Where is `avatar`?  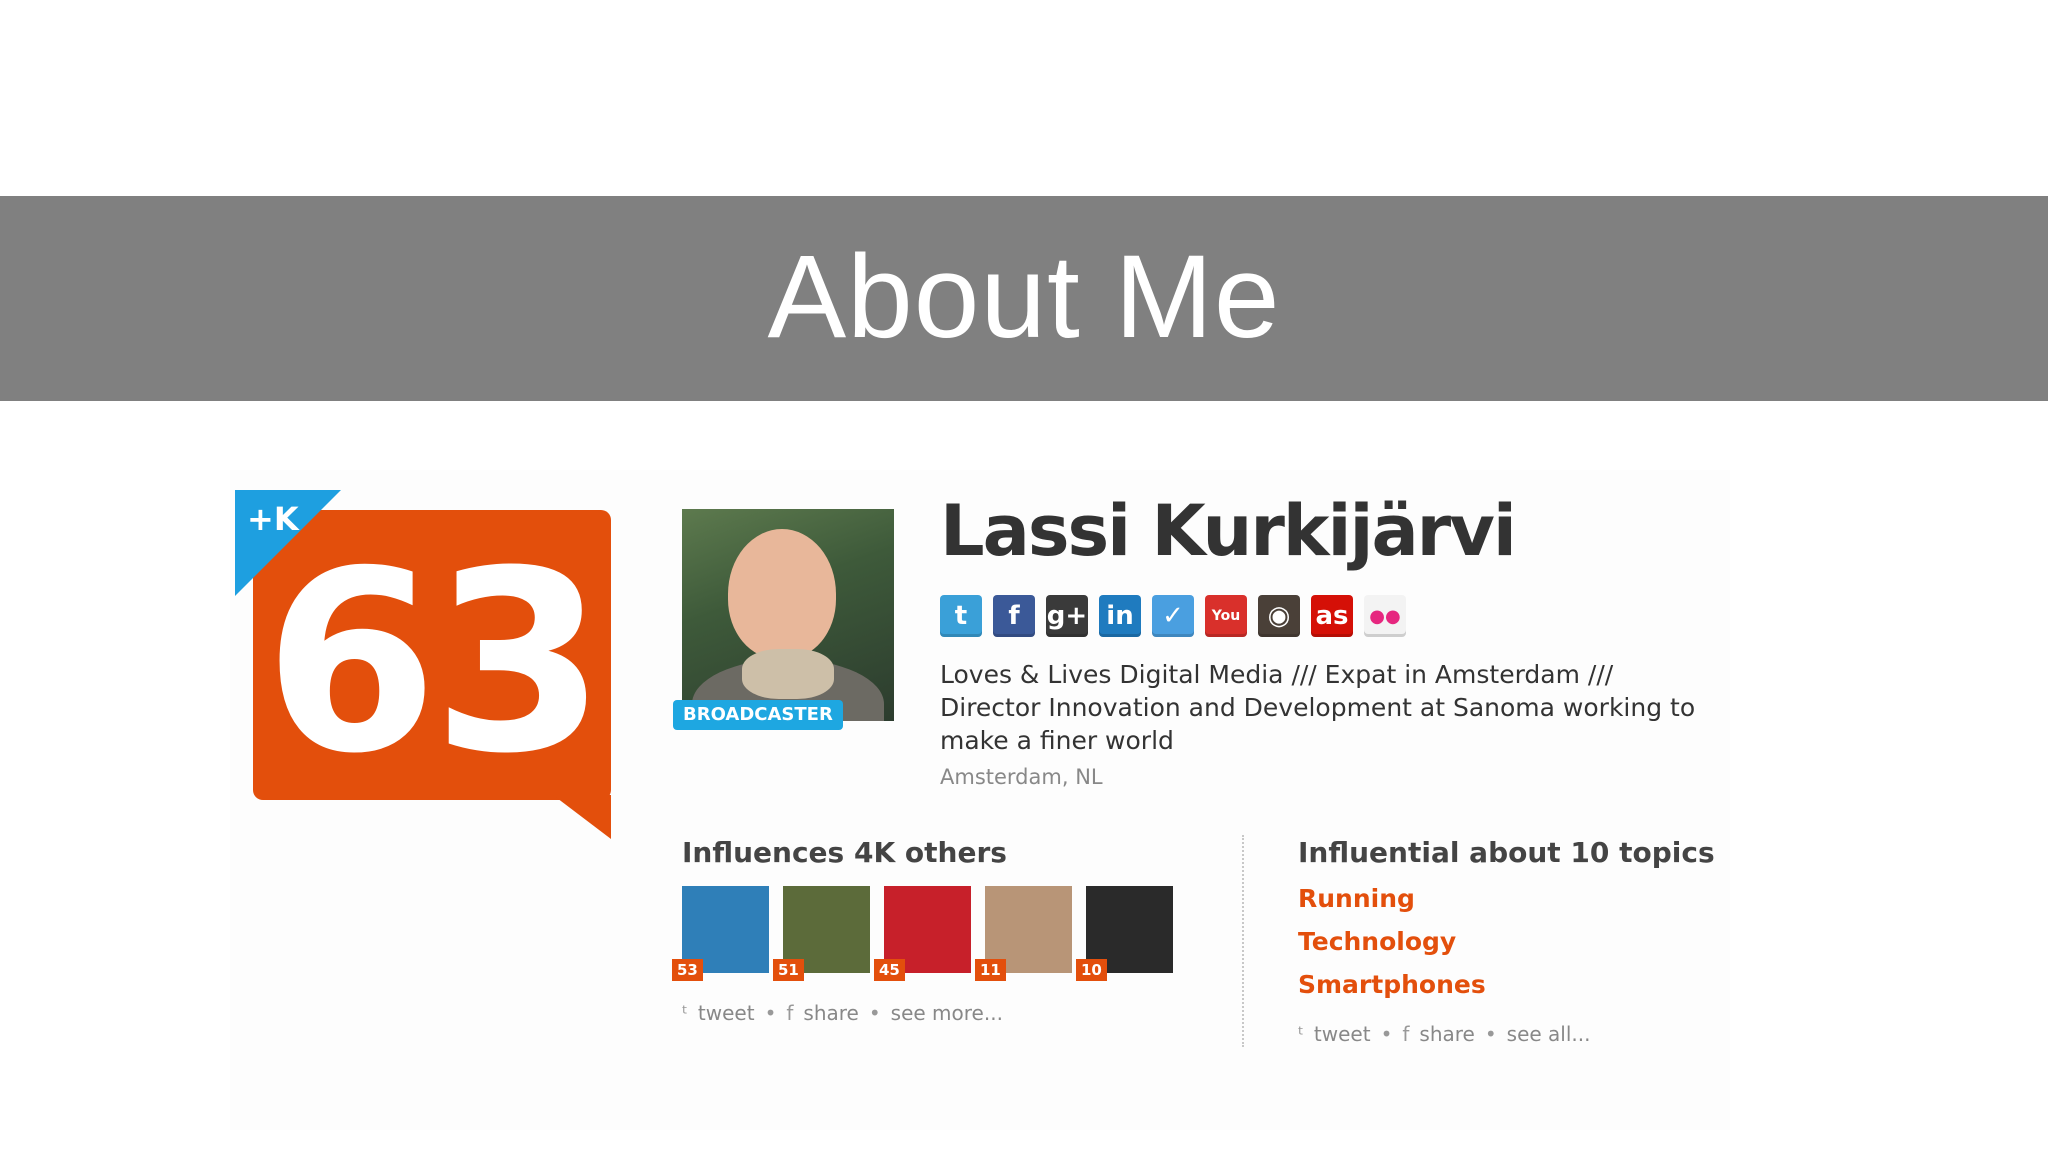
avatar is located at coordinates (788, 615).